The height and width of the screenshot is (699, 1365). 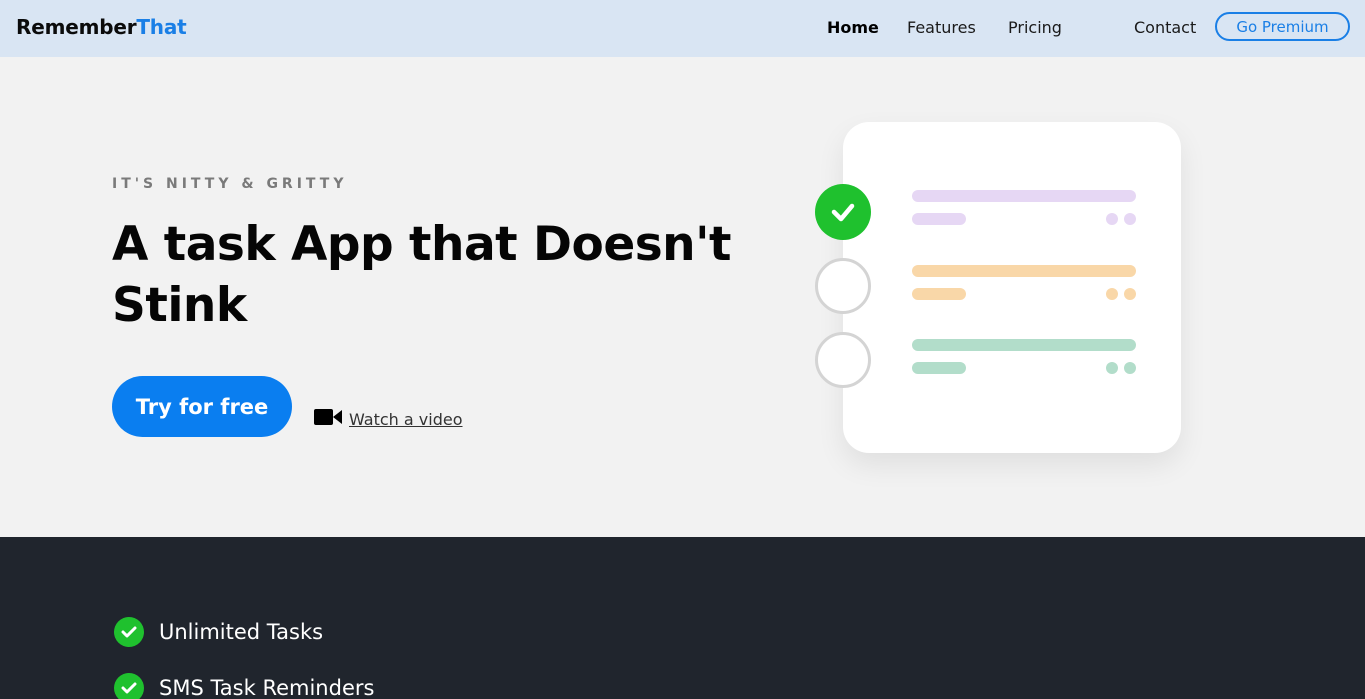 I want to click on checkmark-icon, so click(x=843, y=212).